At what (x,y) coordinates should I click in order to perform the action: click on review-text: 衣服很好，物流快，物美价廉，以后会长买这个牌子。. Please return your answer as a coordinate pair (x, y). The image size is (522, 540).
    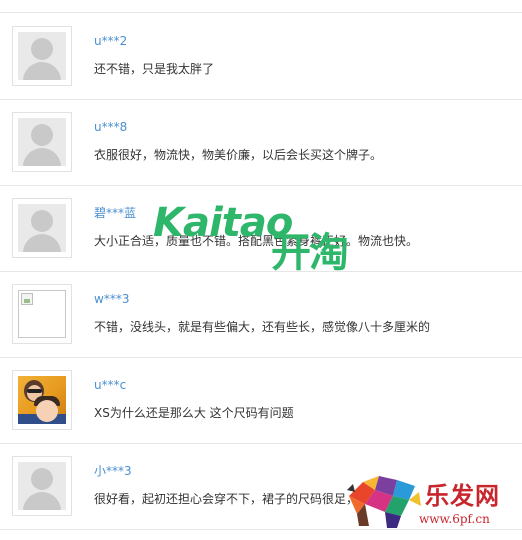
    Looking at the image, I should click on (238, 155).